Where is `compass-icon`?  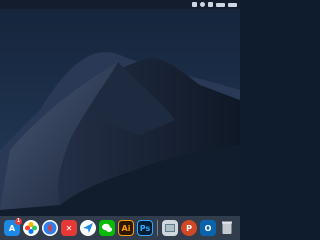
compass-icon is located at coordinates (50, 228).